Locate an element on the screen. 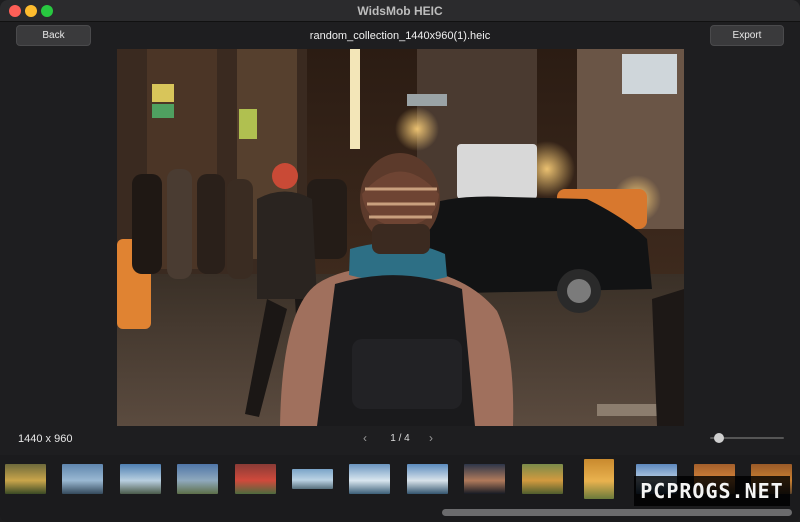  zoom-slider-thumb is located at coordinates (719, 438).